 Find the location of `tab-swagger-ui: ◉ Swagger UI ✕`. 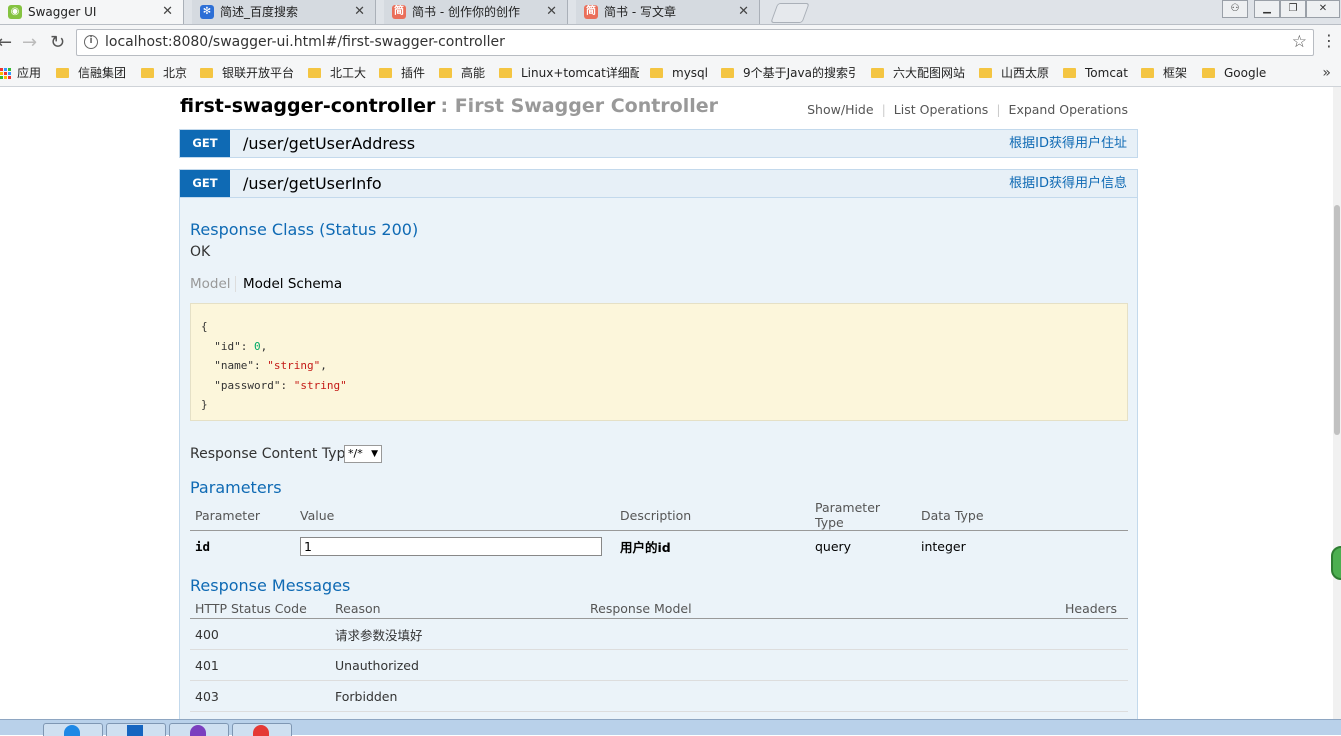

tab-swagger-ui: ◉ Swagger UI ✕ is located at coordinates (92, 12).